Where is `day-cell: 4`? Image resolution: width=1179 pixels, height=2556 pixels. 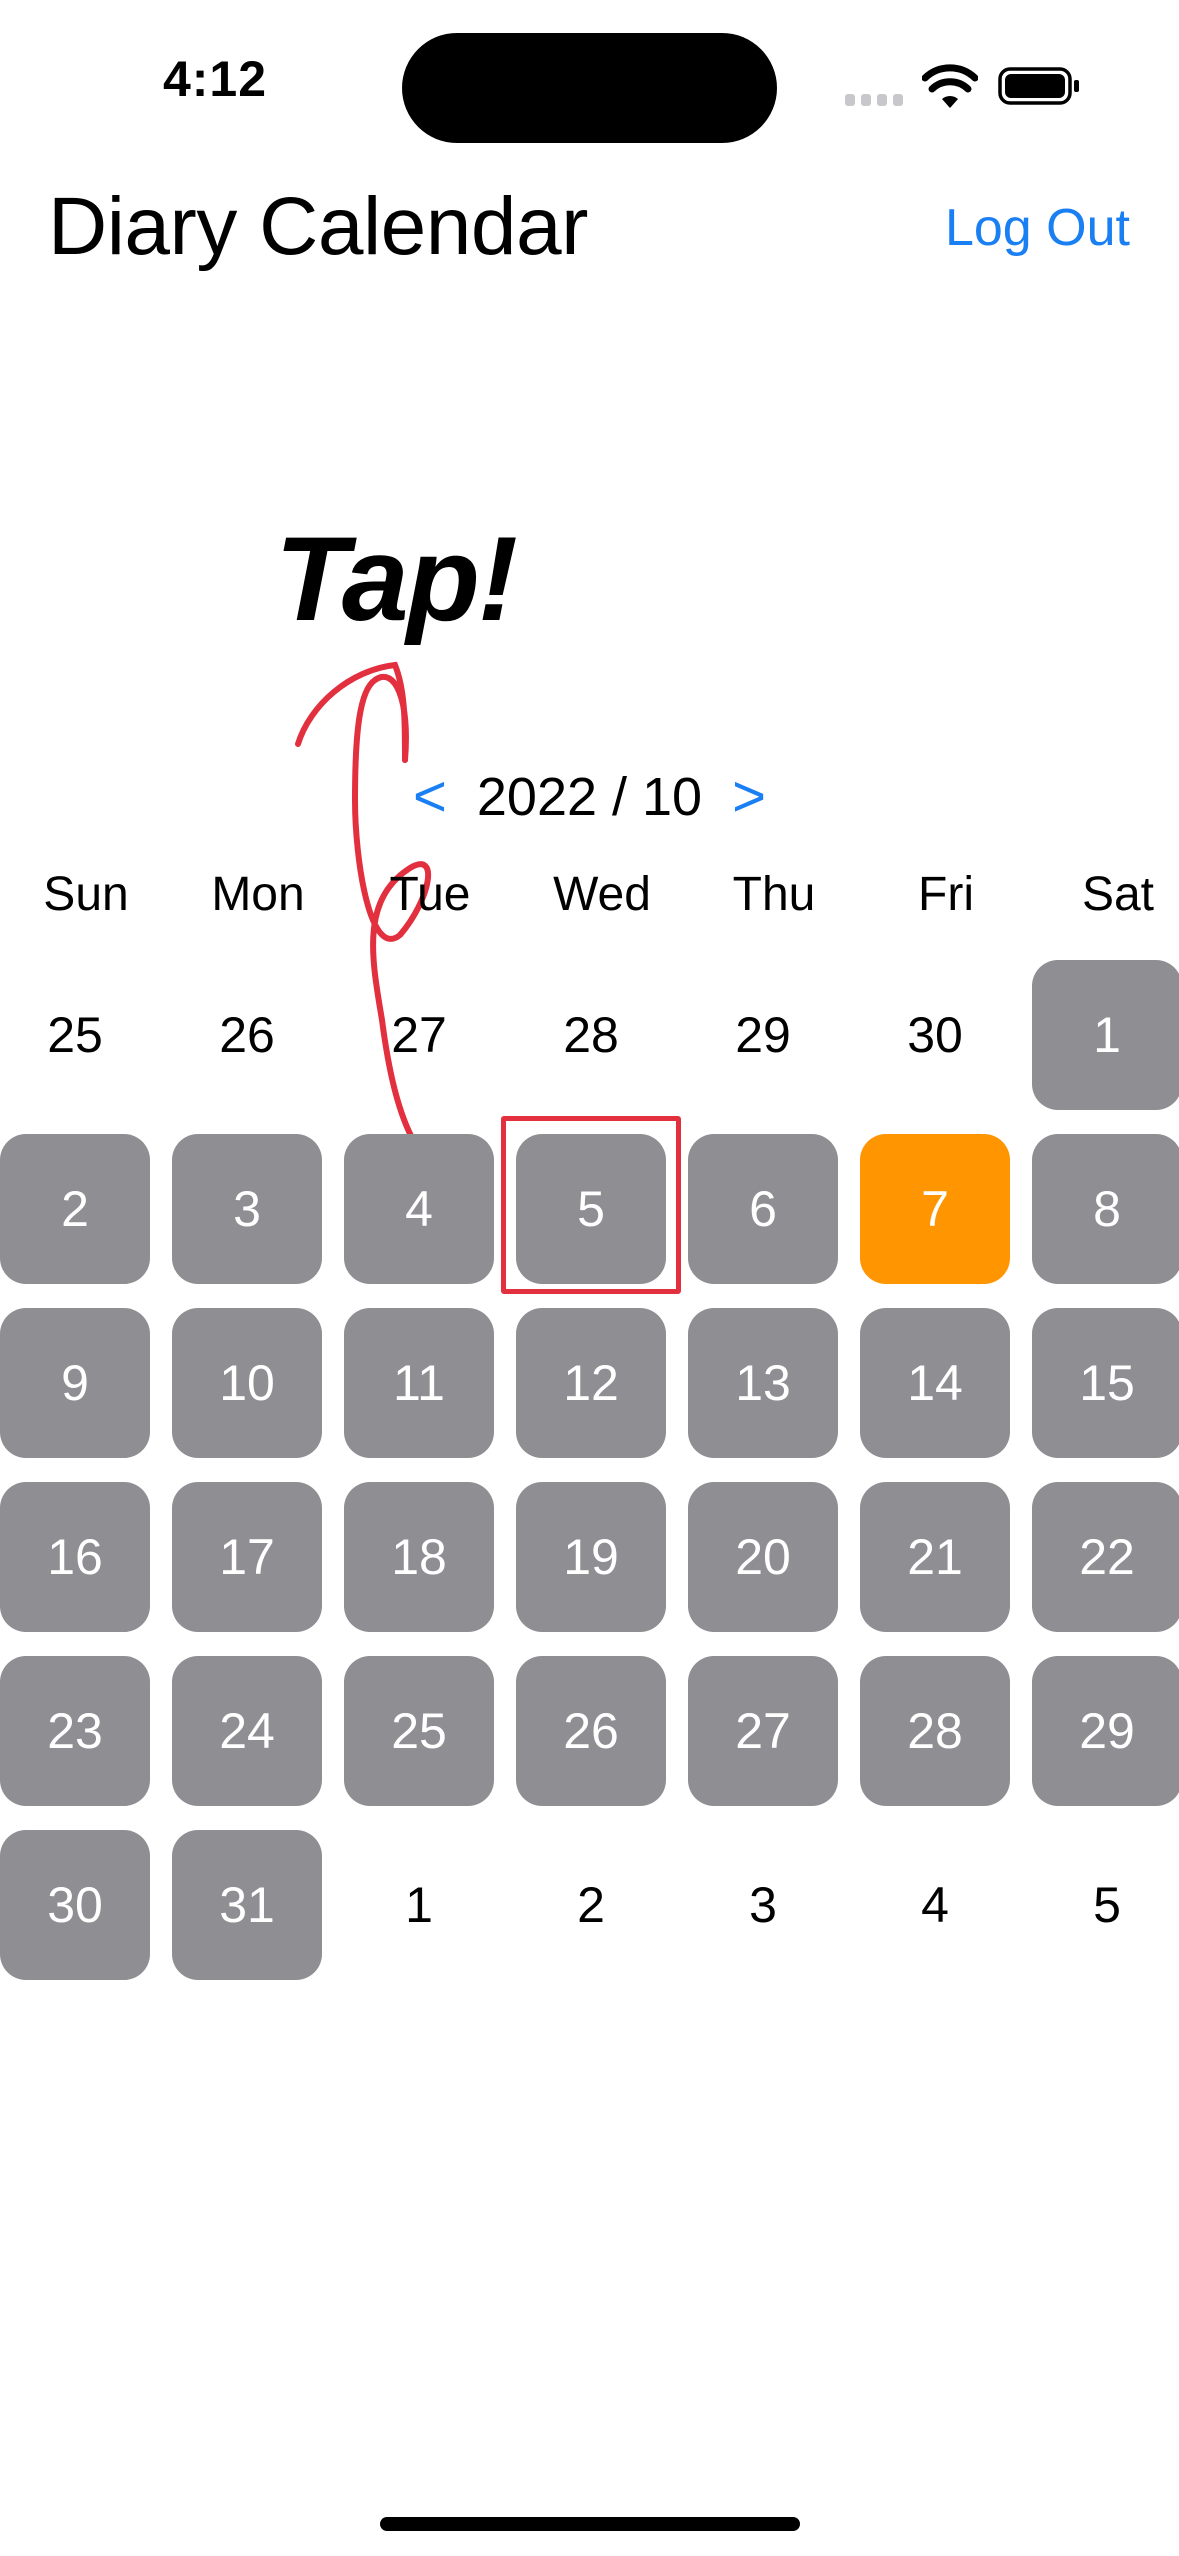
day-cell: 4 is located at coordinates (430, 1221).